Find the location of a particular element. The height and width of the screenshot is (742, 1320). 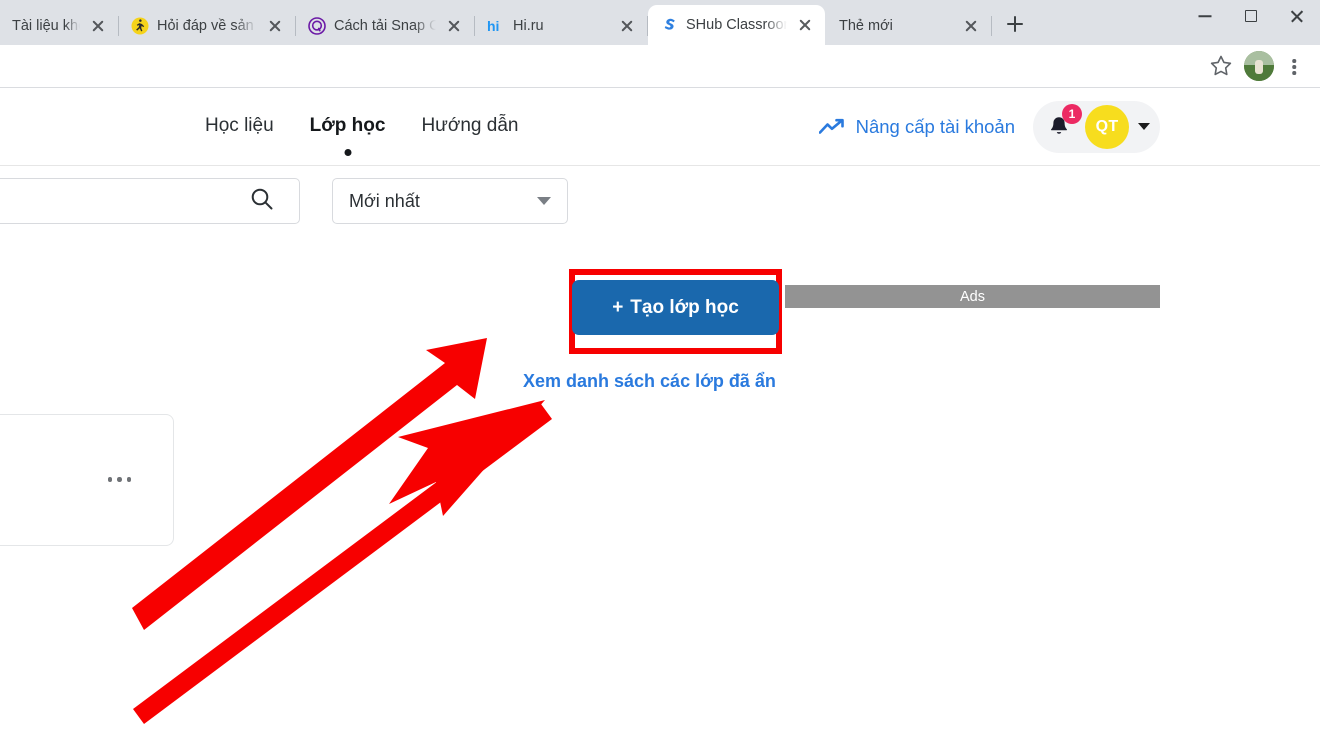

maximize-button is located at coordinates (1251, 16).